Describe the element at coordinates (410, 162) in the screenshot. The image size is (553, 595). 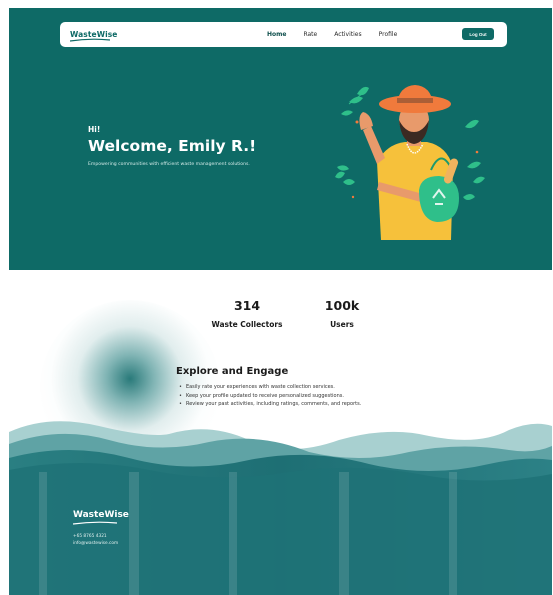
I see `man-with-recycle-bag-illustration-icon` at that location.